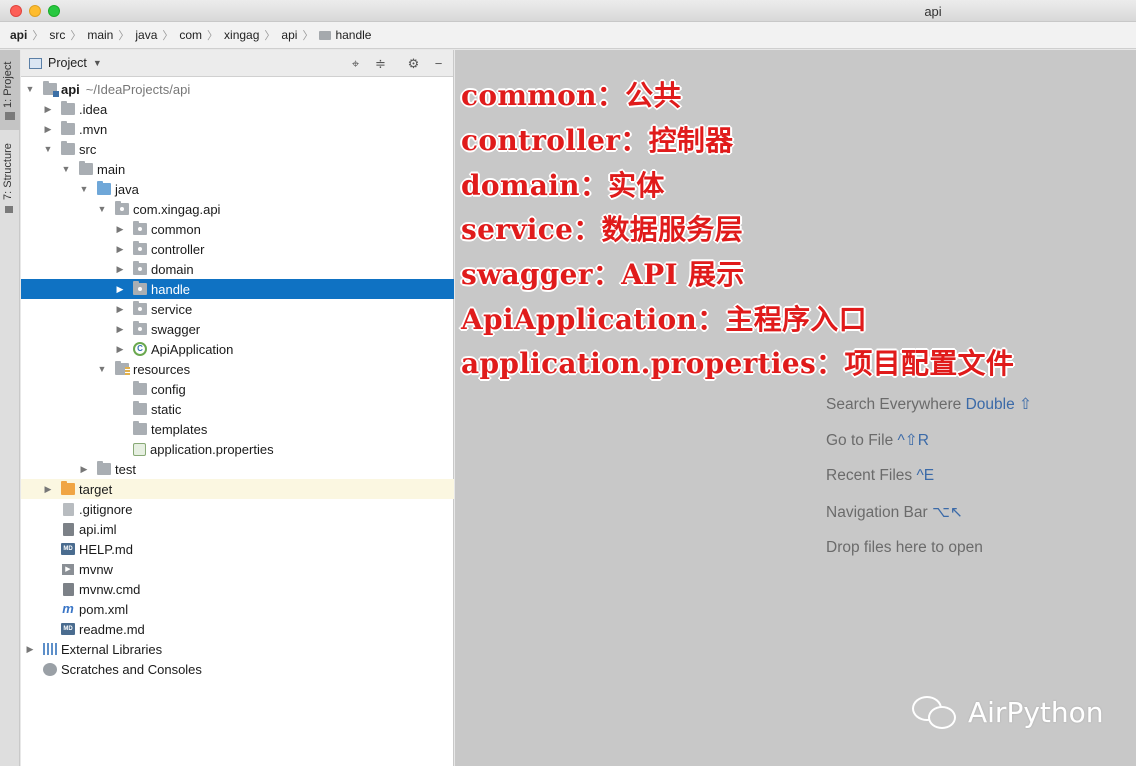  What do you see at coordinates (355, 63) in the screenshot?
I see `locate-icon: ⌖` at bounding box center [355, 63].